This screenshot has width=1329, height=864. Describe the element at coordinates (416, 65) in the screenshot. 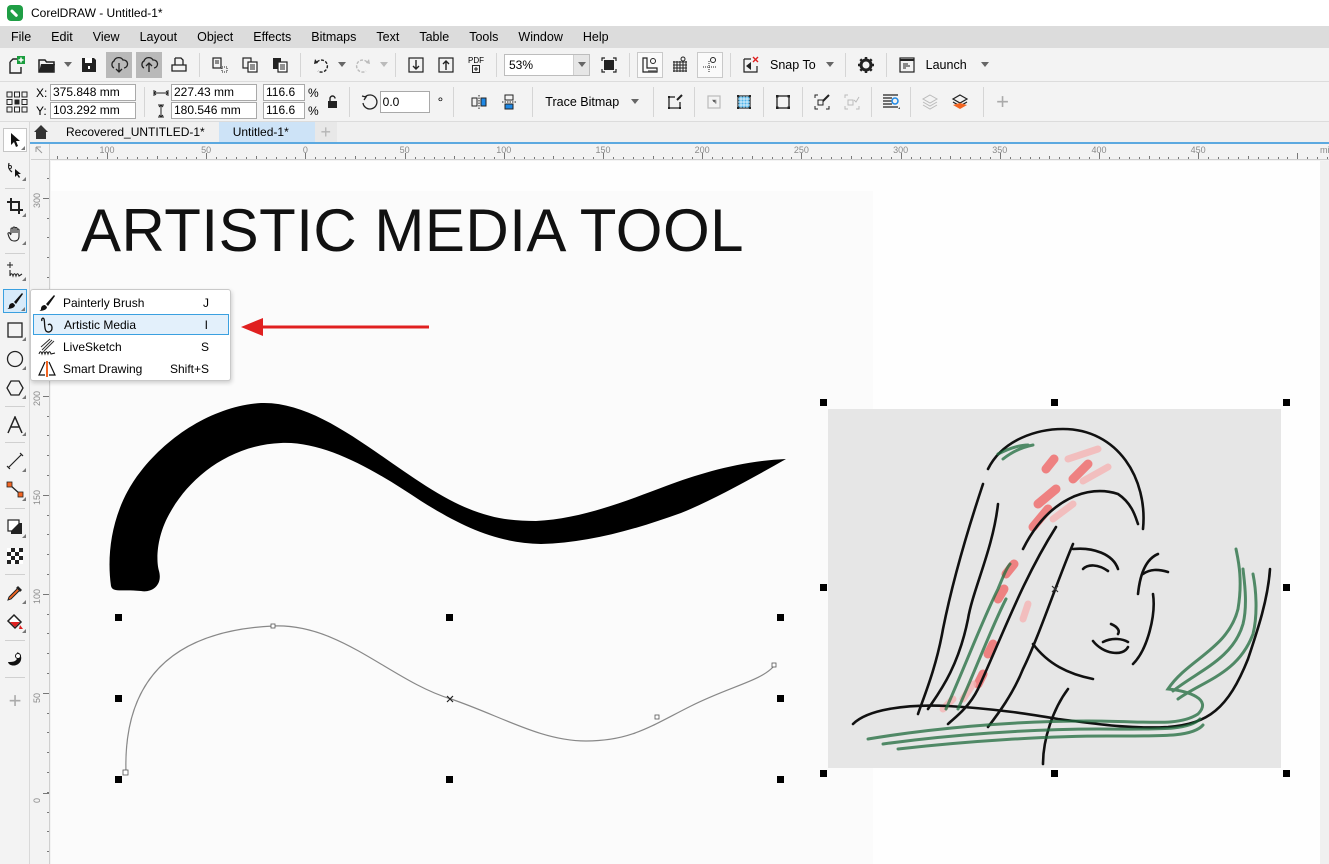

I see `import-button` at that location.